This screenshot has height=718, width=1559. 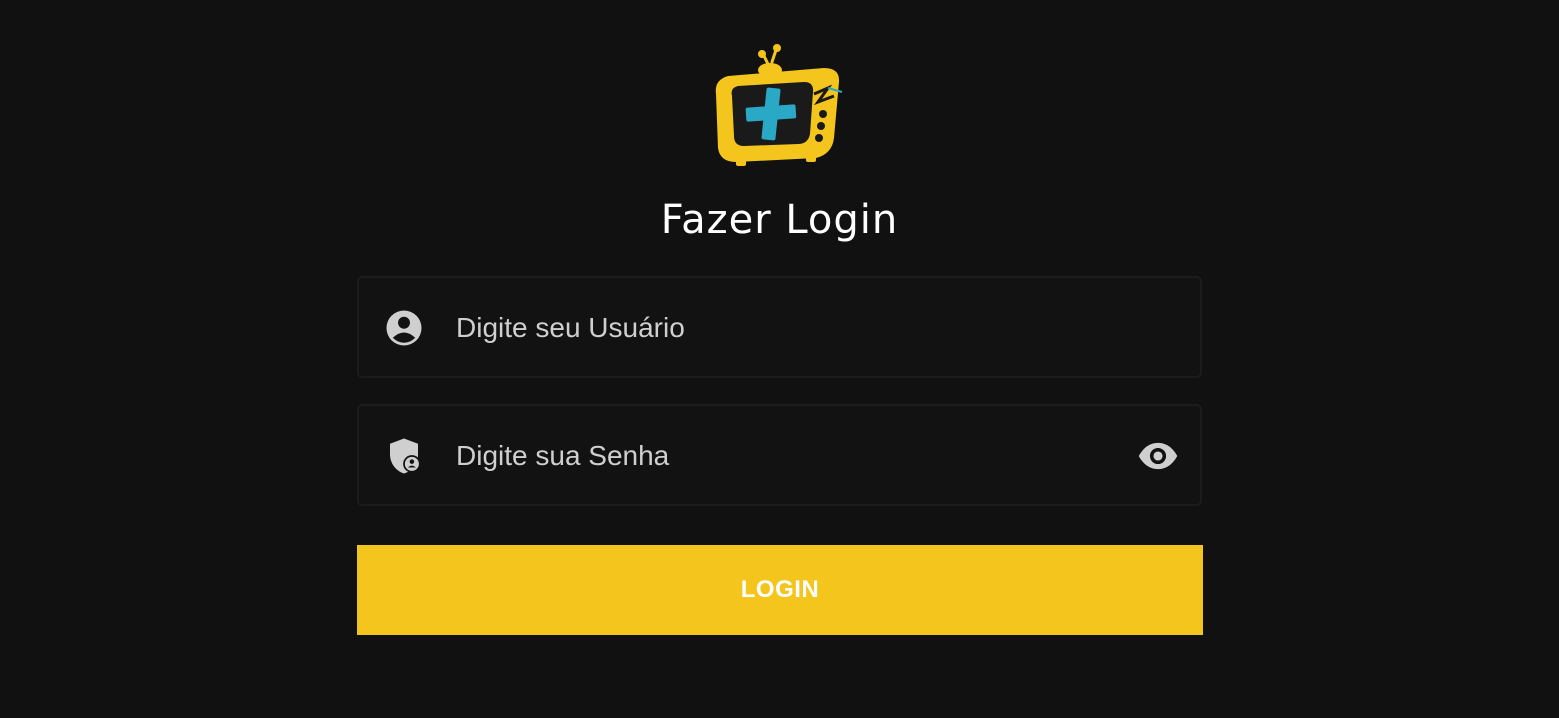 I want to click on eye-icon, so click(x=1158, y=456).